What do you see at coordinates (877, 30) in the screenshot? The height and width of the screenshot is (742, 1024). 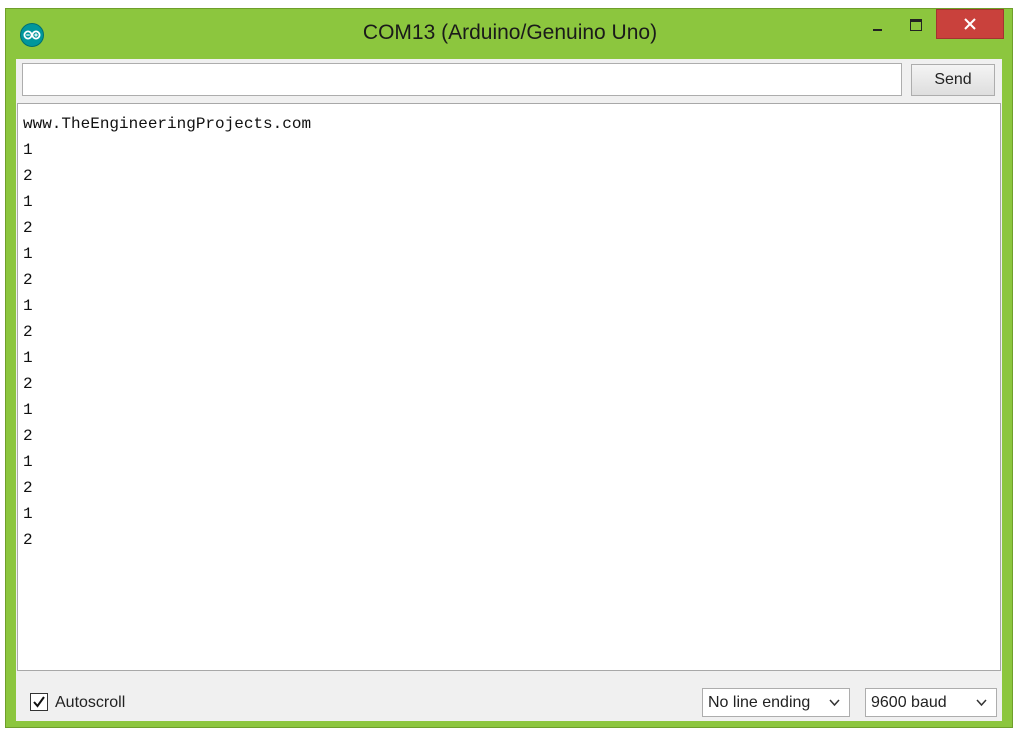 I see `minimize-icon` at bounding box center [877, 30].